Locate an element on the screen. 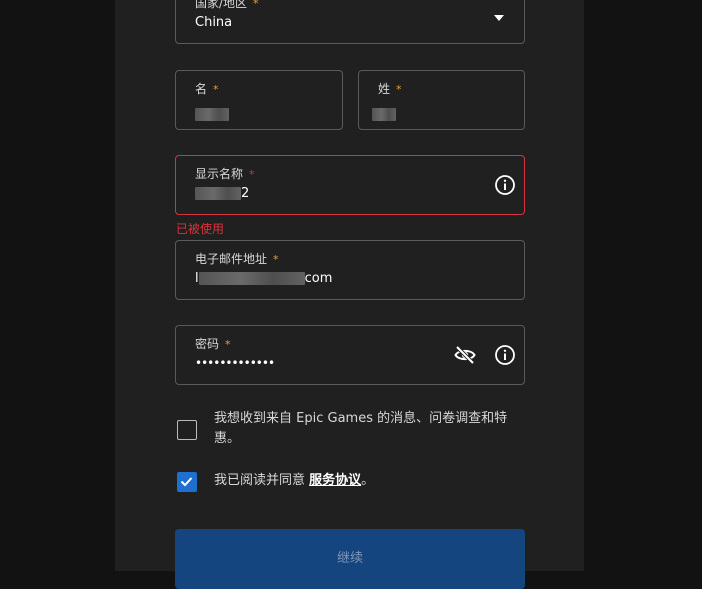 This screenshot has height=589, width=702. country-value: China is located at coordinates (214, 22).